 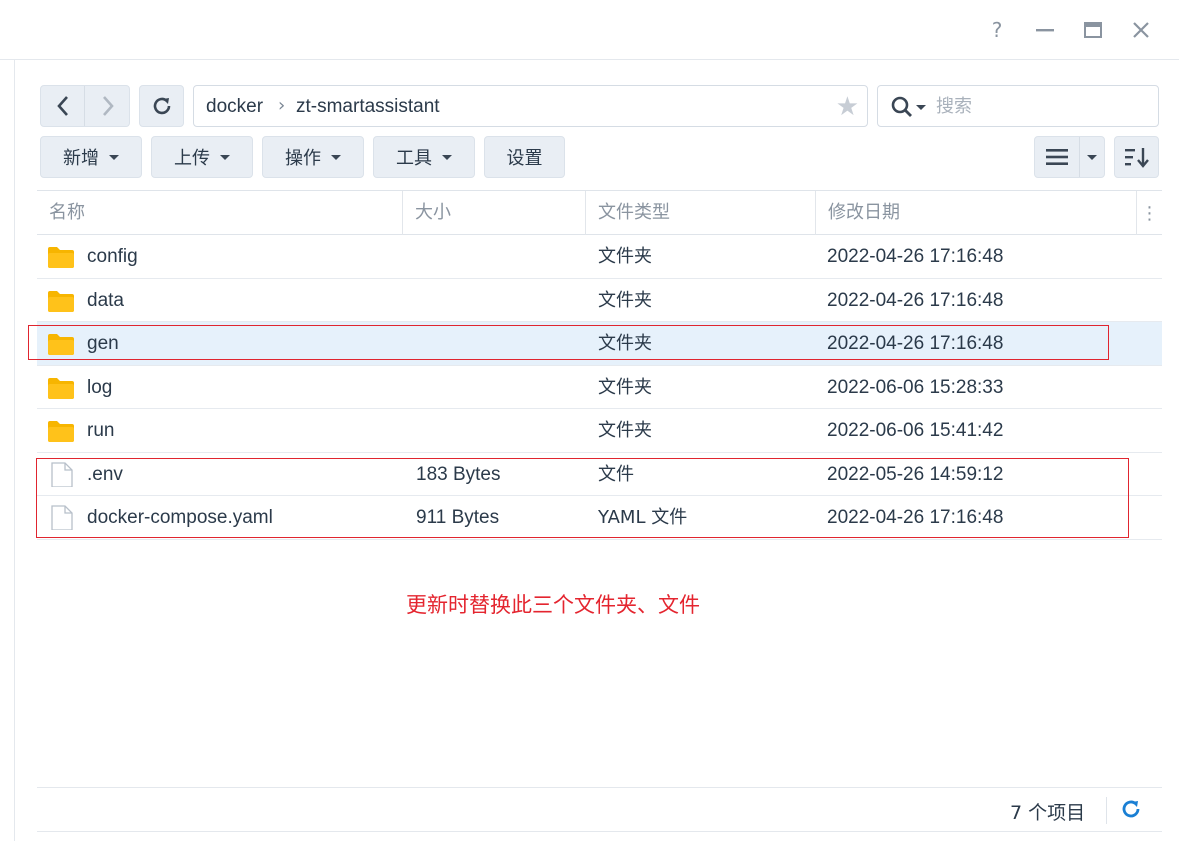 I want to click on sort-button, so click(x=1136, y=157).